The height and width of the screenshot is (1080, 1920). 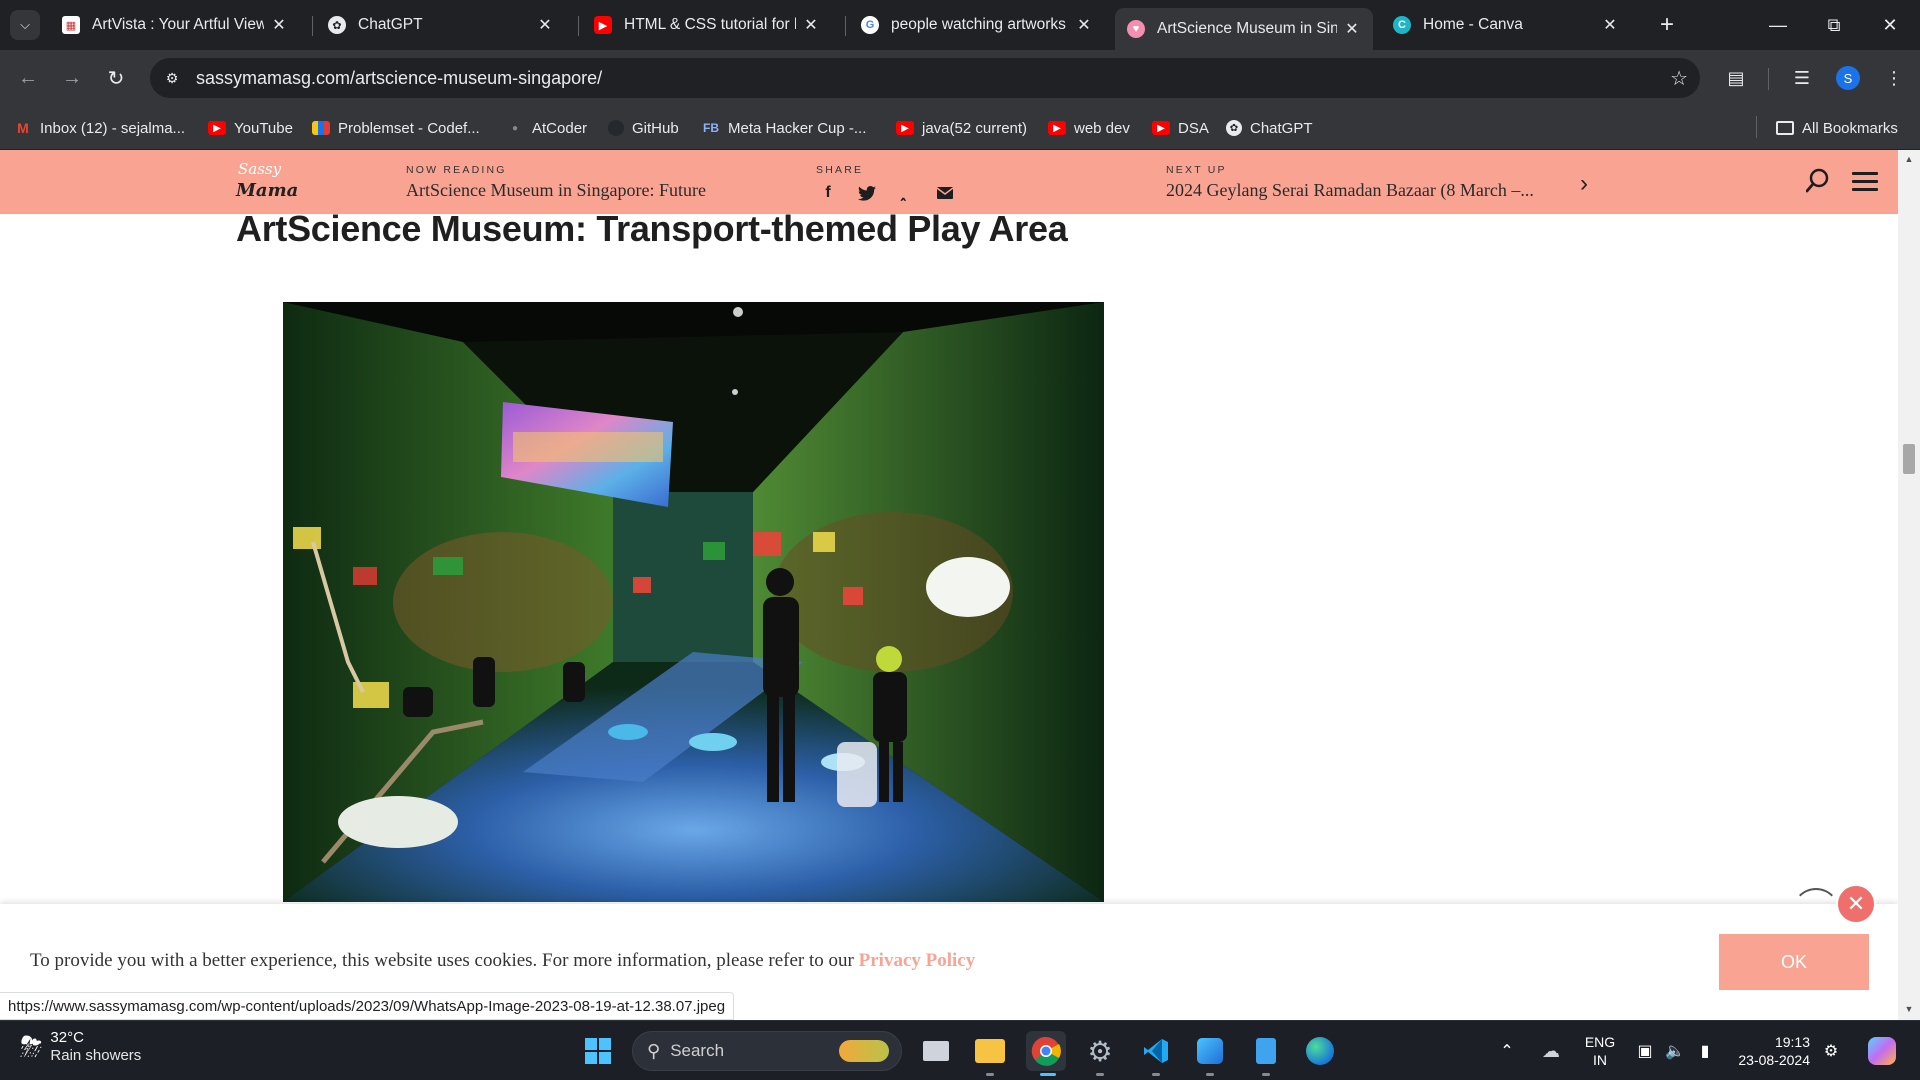 I want to click on share-label: SHARE, so click(x=840, y=170).